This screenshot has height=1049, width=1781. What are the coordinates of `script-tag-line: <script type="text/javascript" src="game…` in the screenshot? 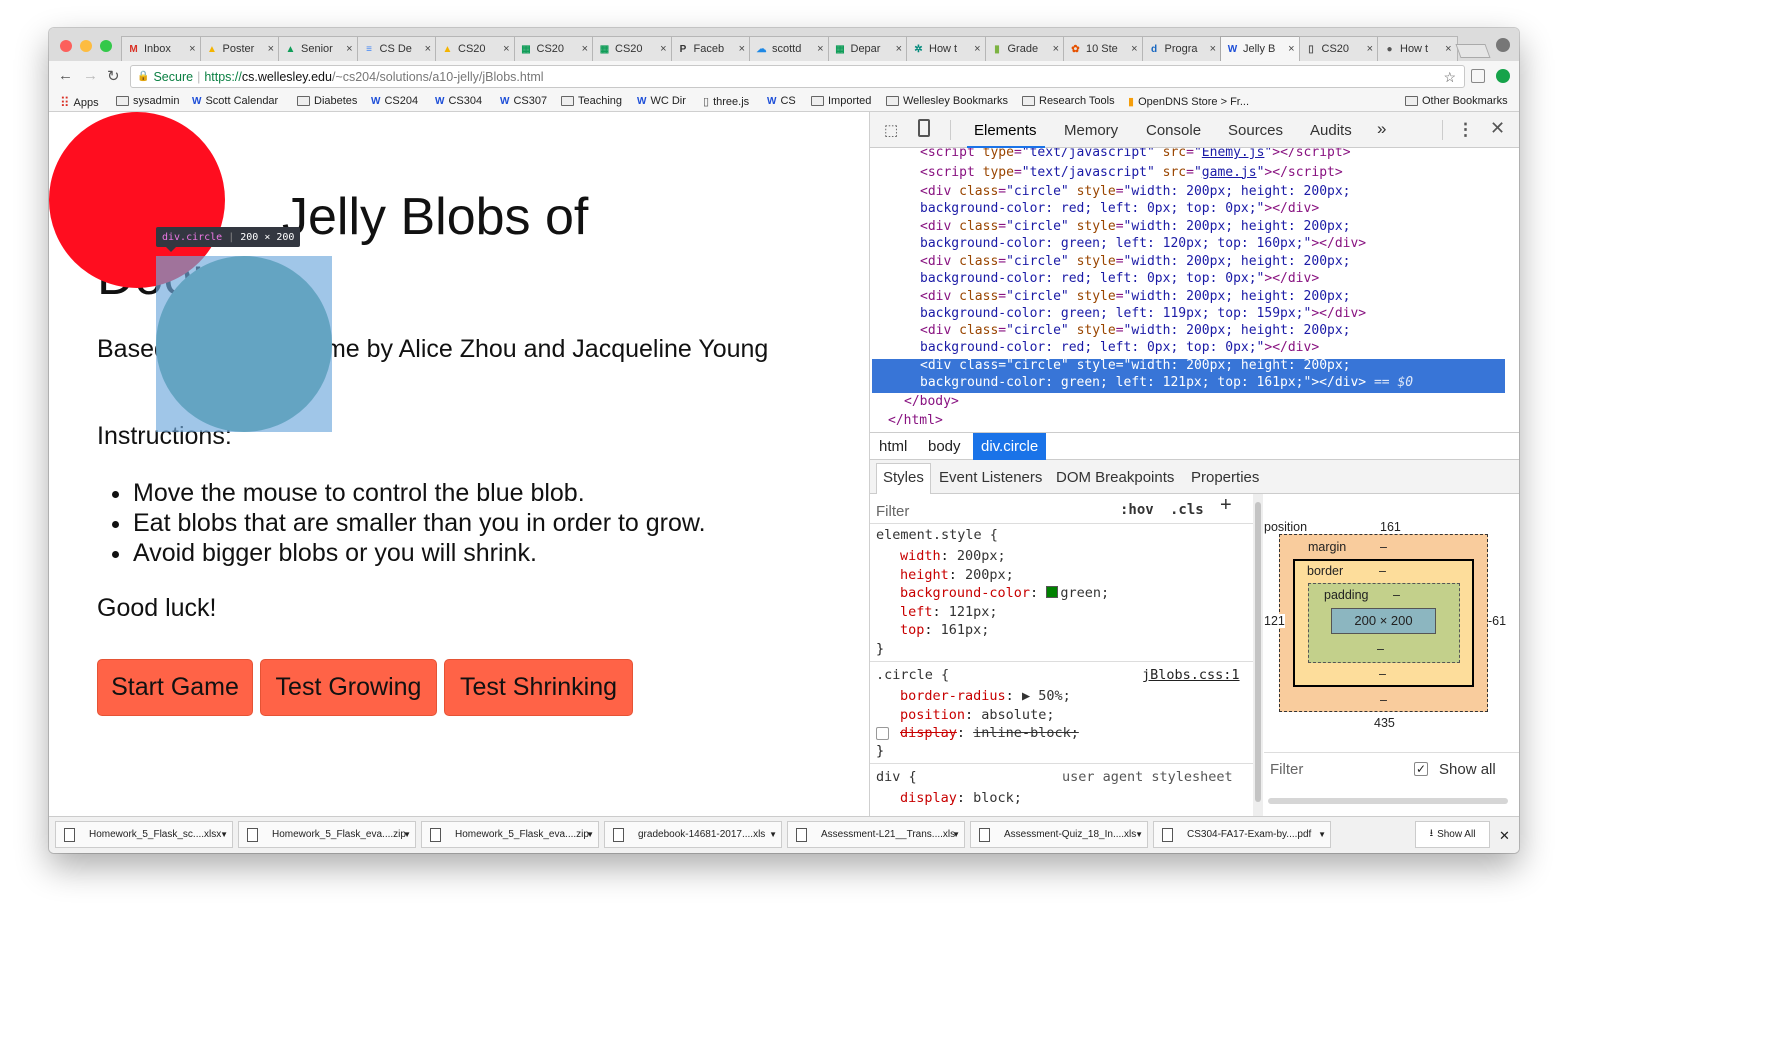 It's located at (1131, 172).